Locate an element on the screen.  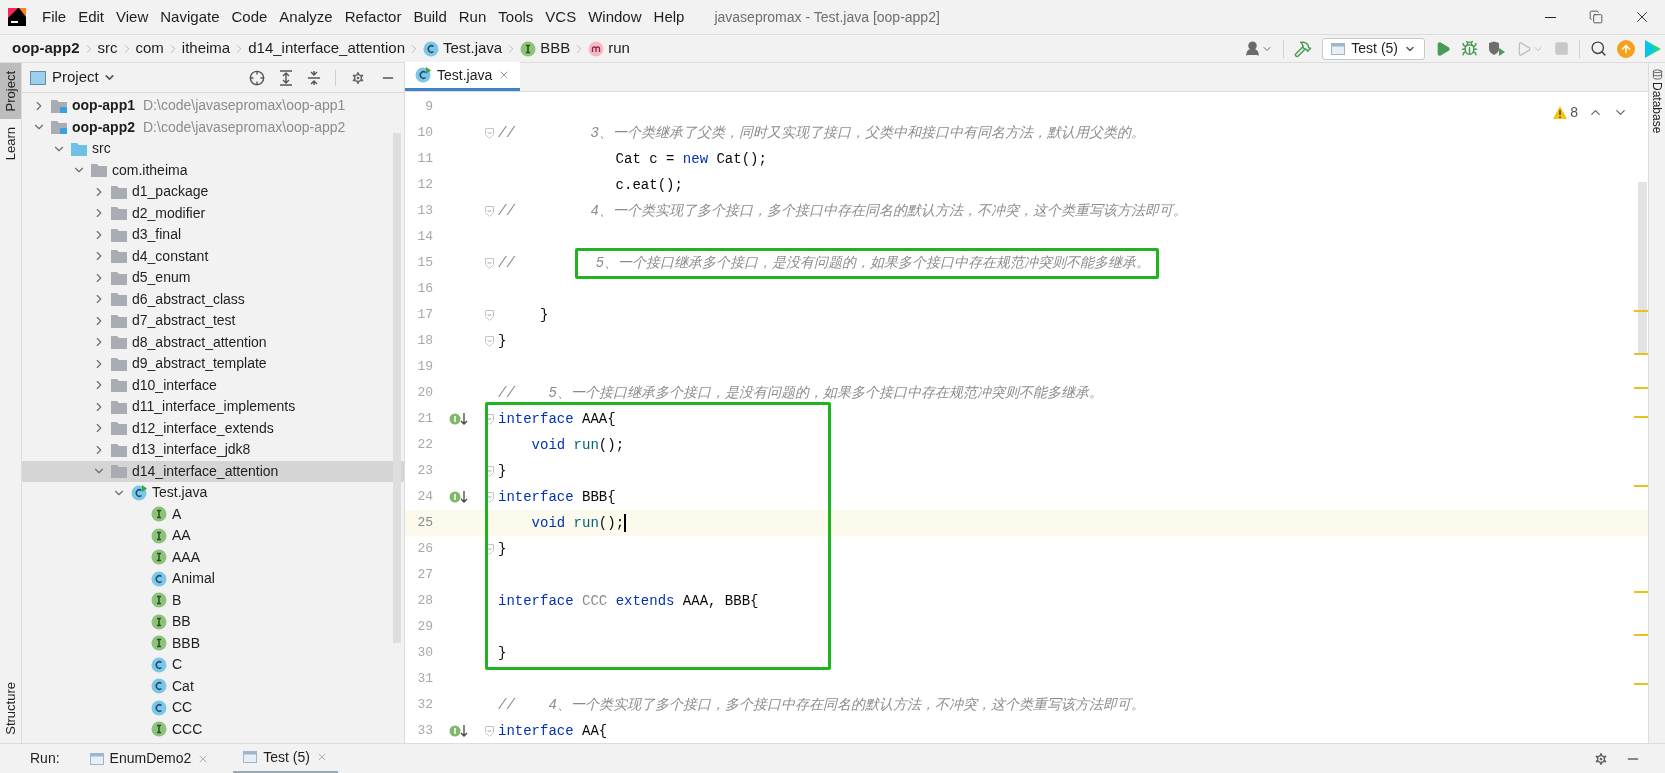
breadcrumb-item: src is located at coordinates (107, 48).